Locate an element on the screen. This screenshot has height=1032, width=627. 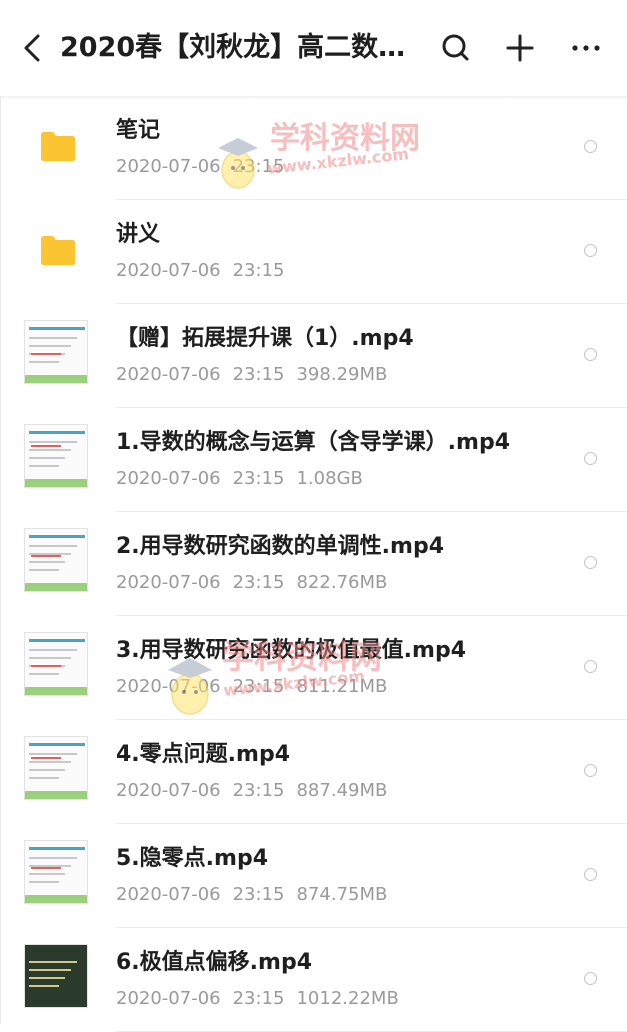
file-size: 811.21MB is located at coordinates (342, 686).